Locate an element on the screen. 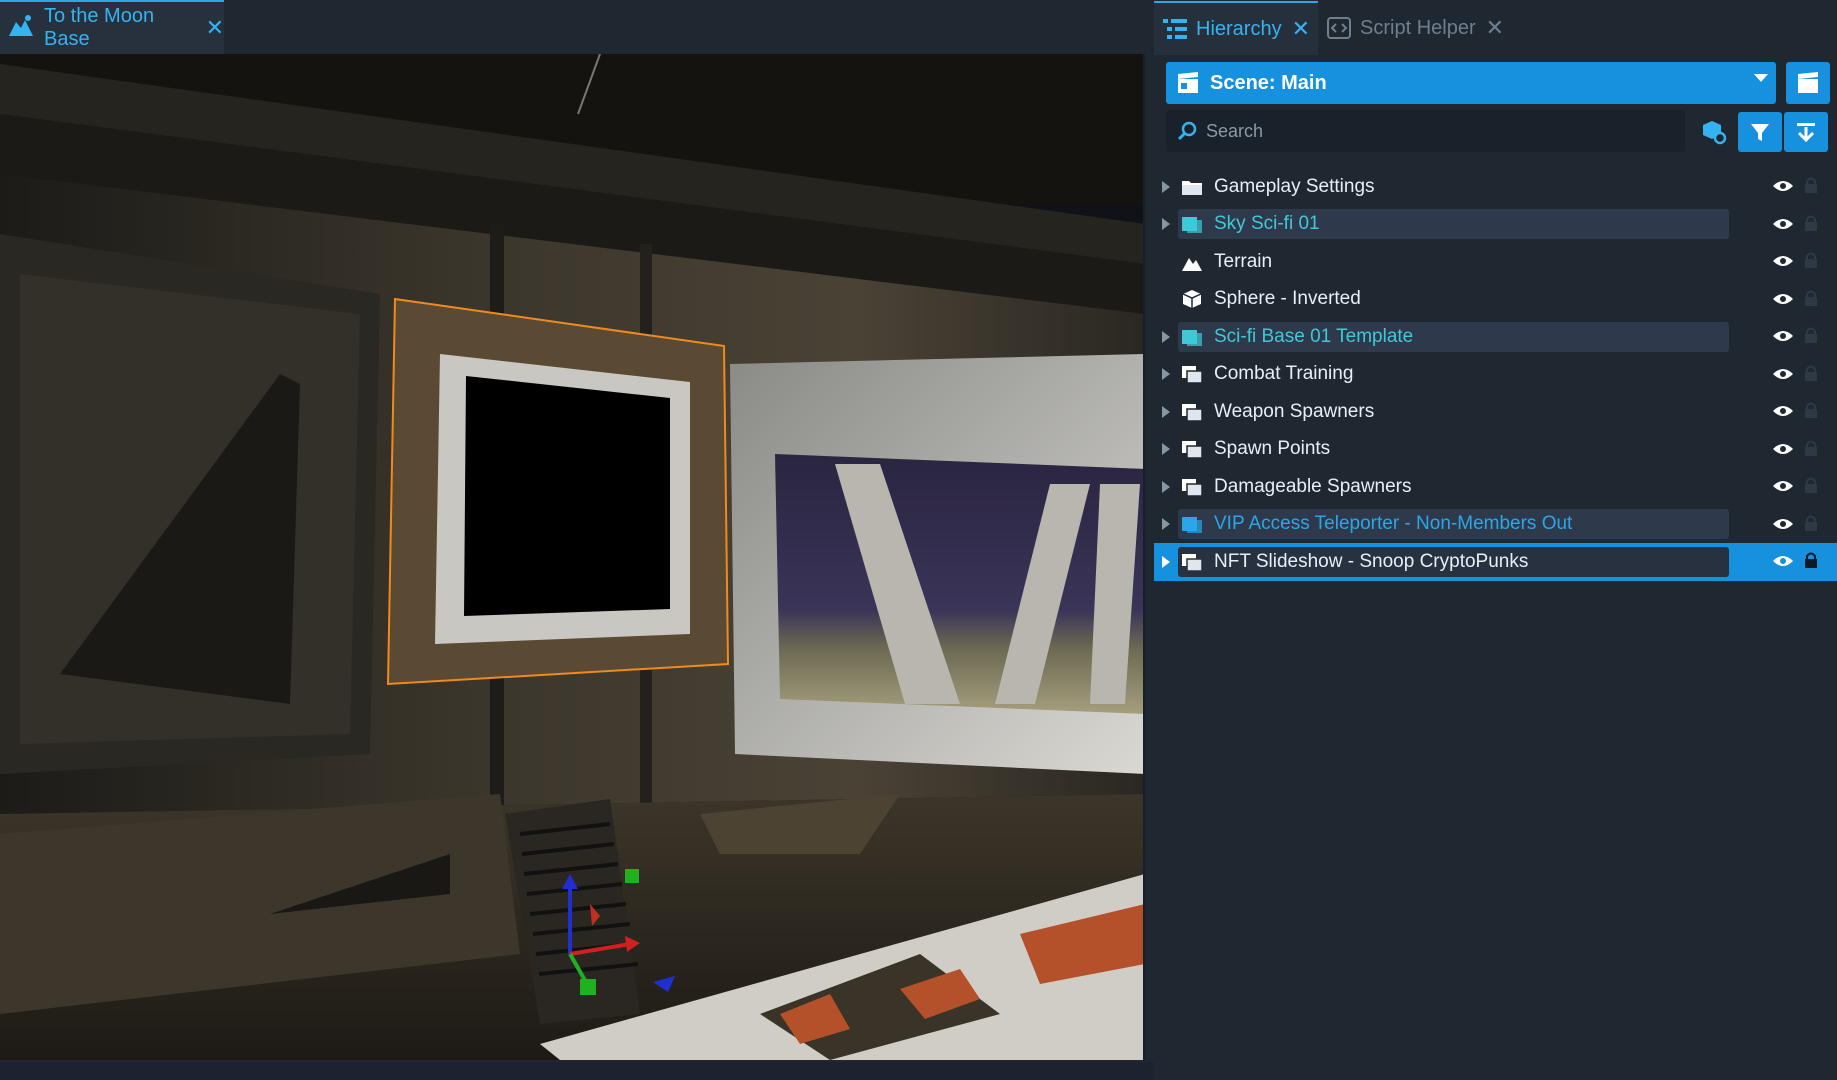 This screenshot has height=1080, width=1837. filter-button is located at coordinates (1760, 132).